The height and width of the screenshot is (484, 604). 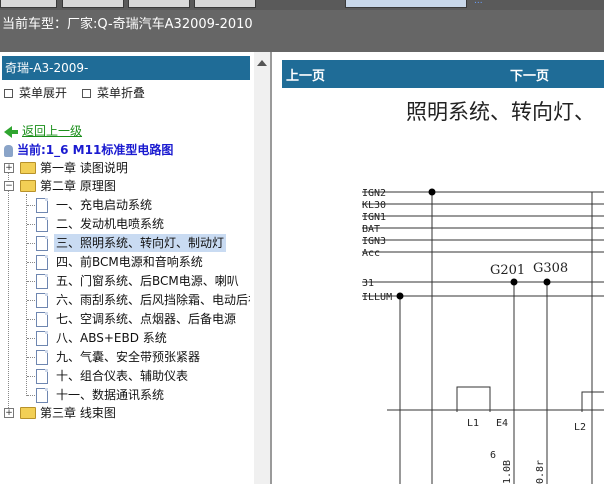 I want to click on connector-label: L2, so click(x=580, y=427).